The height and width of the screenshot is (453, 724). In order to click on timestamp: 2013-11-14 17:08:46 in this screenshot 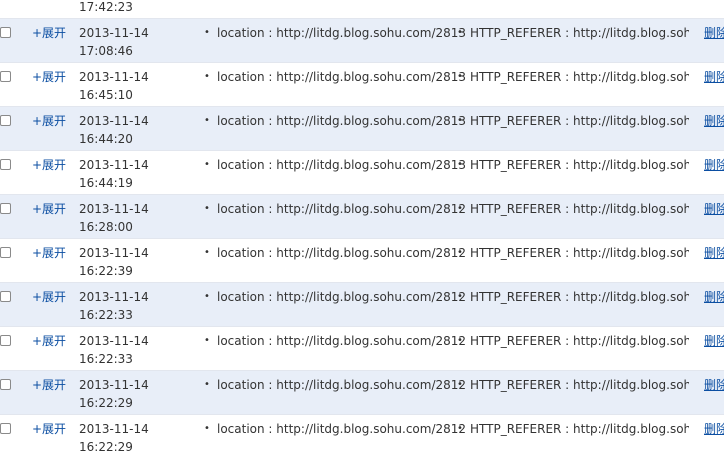, I will do `click(114, 42)`.